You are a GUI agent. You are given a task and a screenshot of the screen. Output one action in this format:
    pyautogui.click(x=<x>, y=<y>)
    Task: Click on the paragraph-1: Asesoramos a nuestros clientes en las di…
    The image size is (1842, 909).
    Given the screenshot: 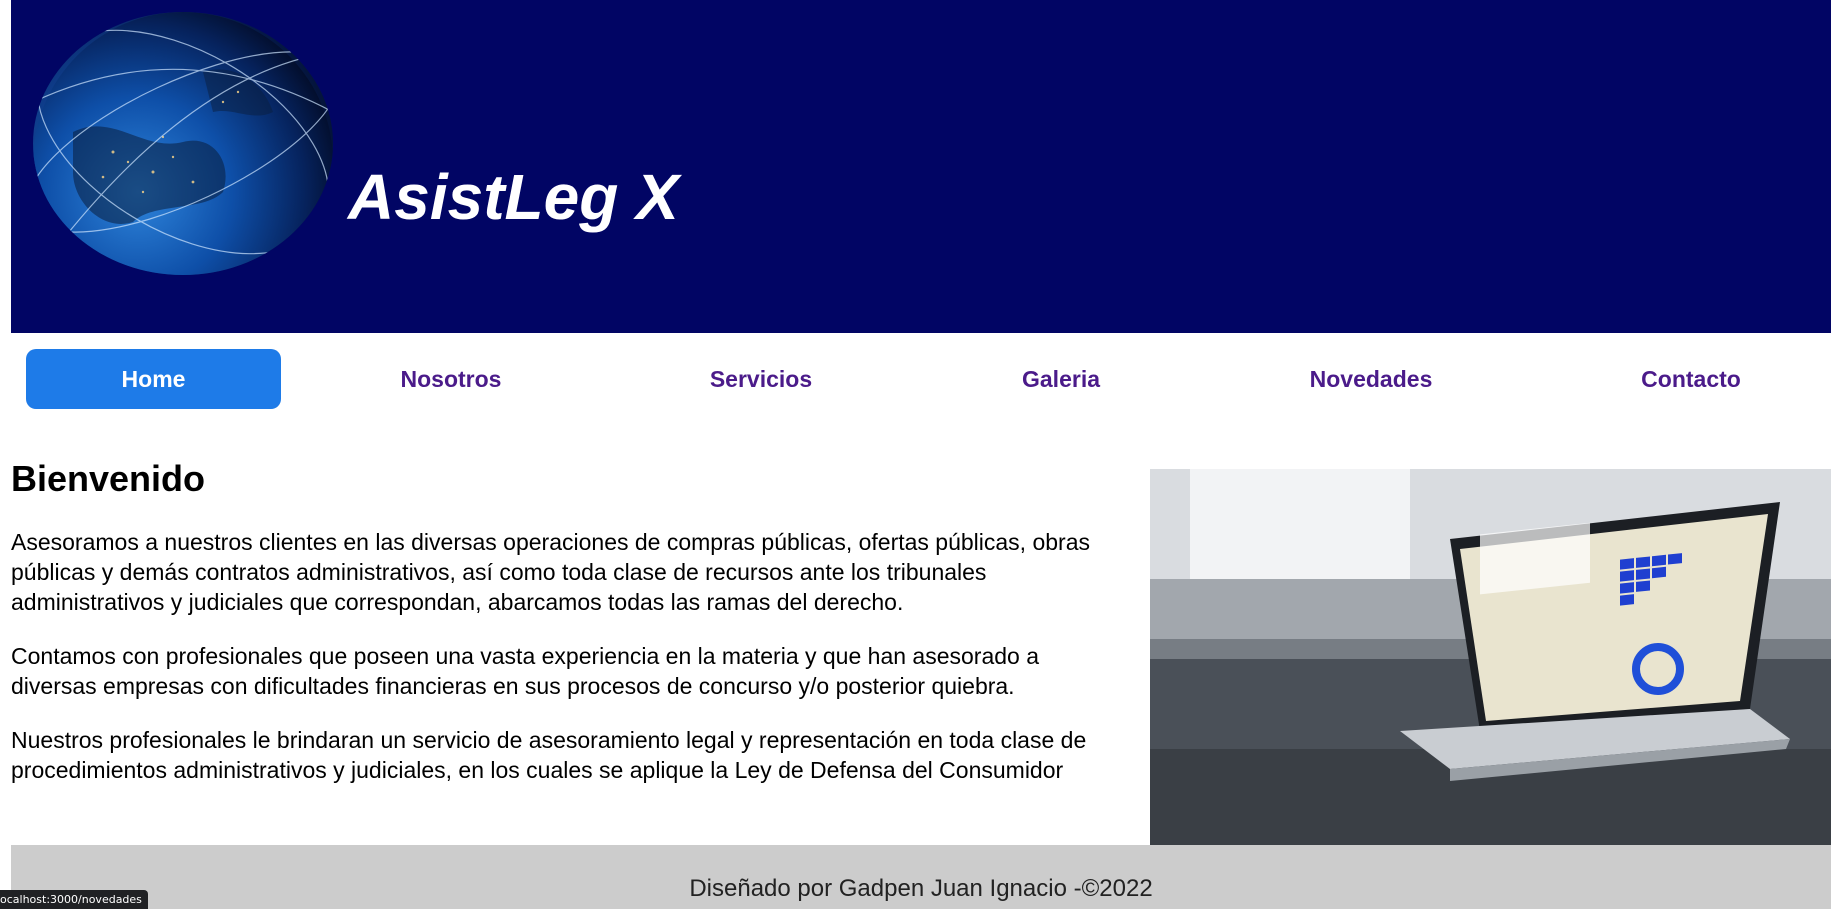 What is the action you would take?
    pyautogui.click(x=551, y=572)
    